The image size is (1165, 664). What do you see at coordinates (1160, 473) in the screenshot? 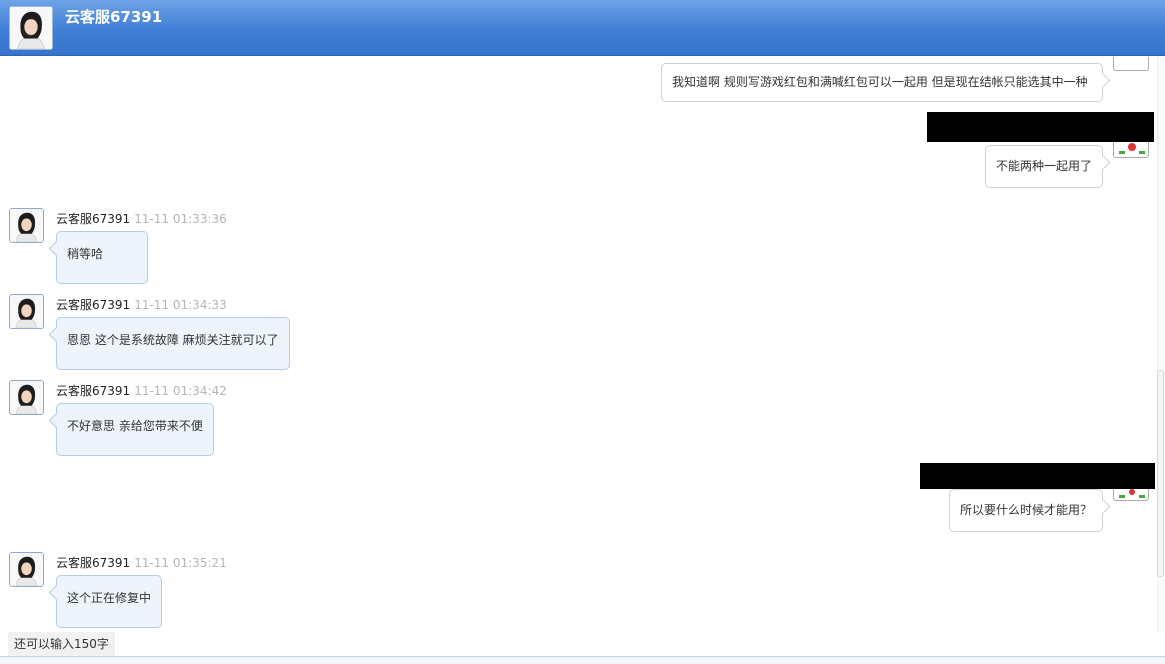
I see `scrollbar-thumb` at bounding box center [1160, 473].